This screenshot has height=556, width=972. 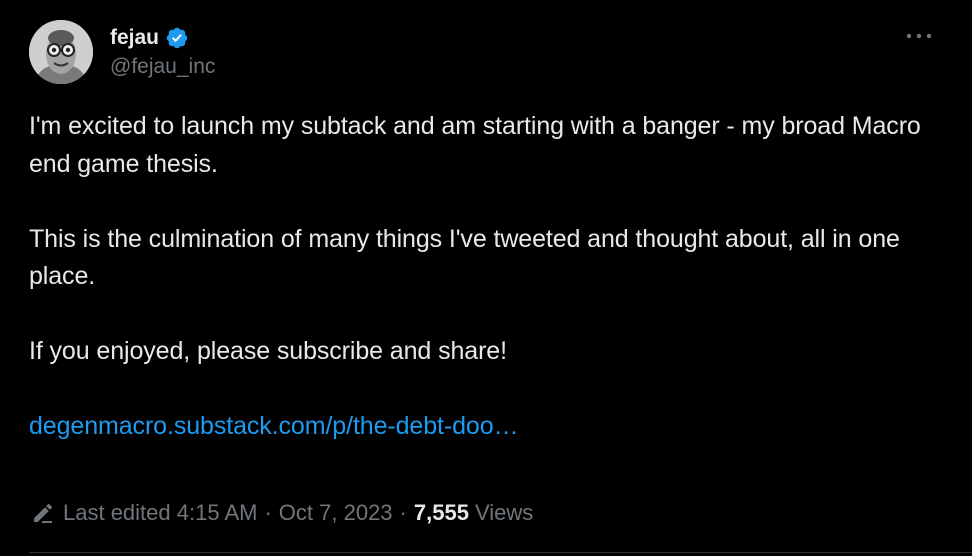 I want to click on views-count: 7,555, so click(x=441, y=512).